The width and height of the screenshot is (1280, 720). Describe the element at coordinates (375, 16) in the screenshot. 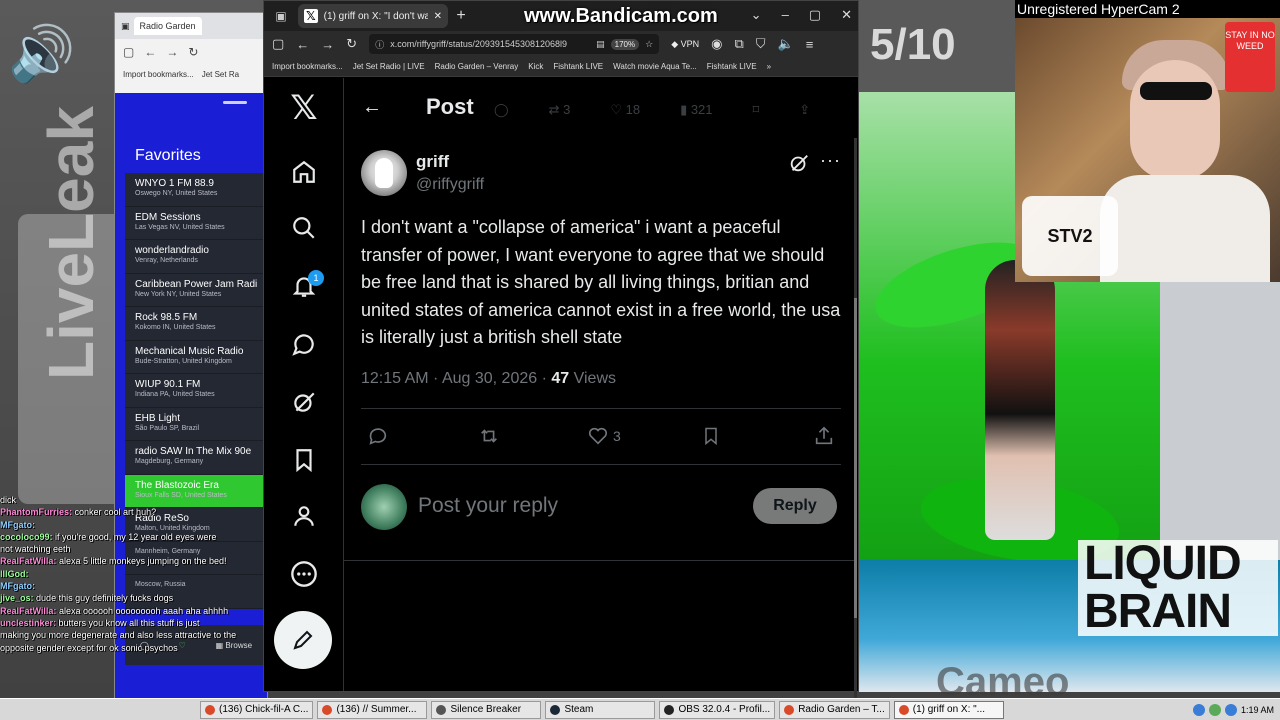

I see `tab-title: (1) griff on X: "I don't want a "c` at that location.